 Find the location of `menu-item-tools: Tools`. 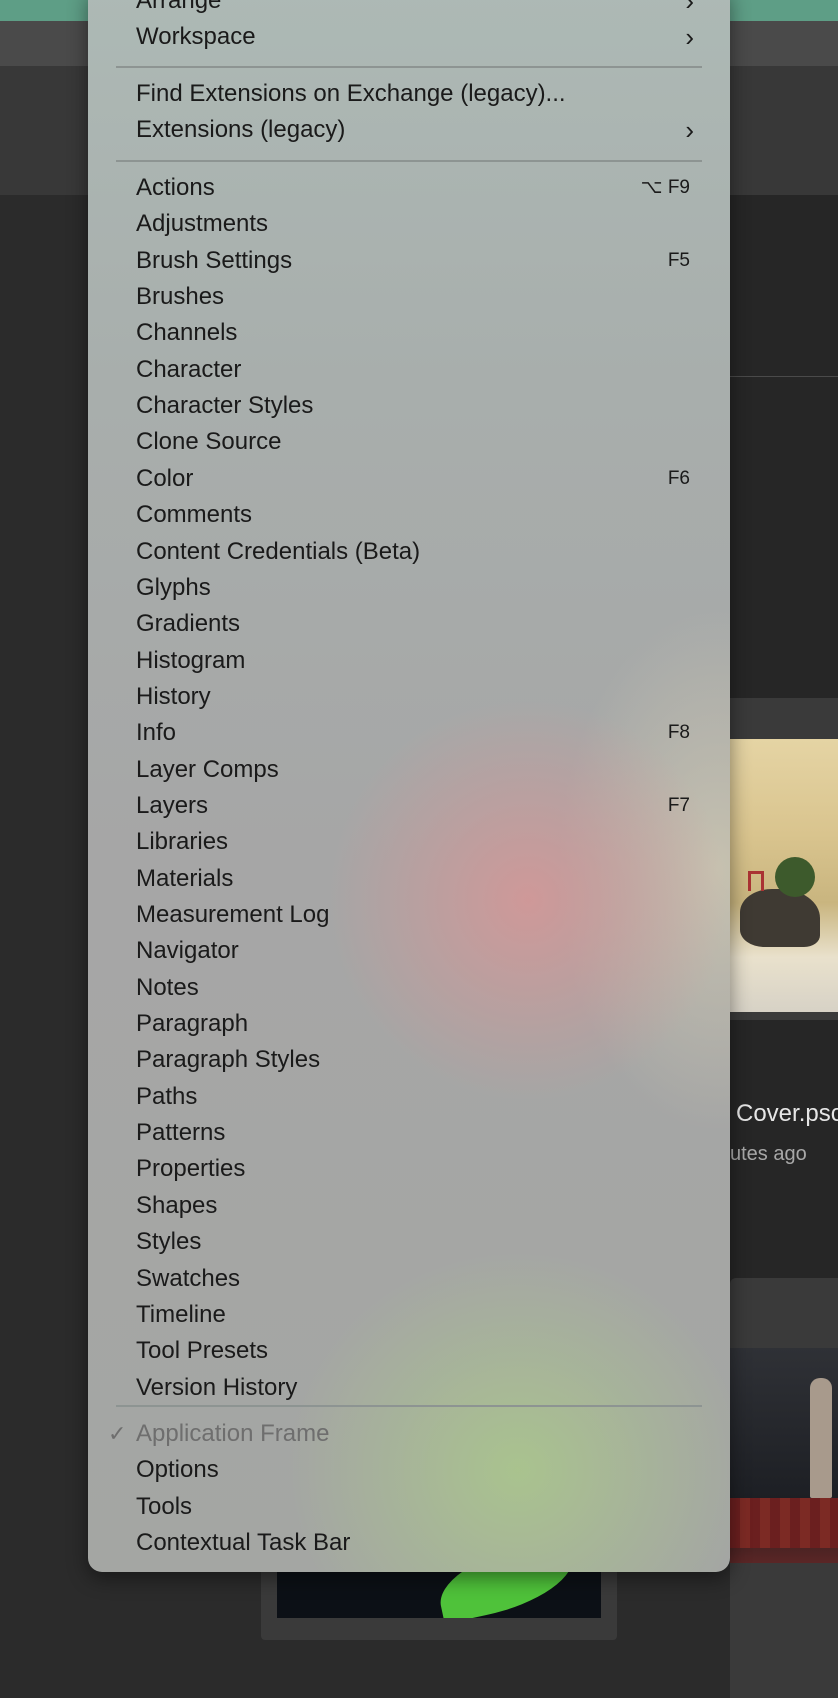

menu-item-tools: Tools is located at coordinates (413, 1507).